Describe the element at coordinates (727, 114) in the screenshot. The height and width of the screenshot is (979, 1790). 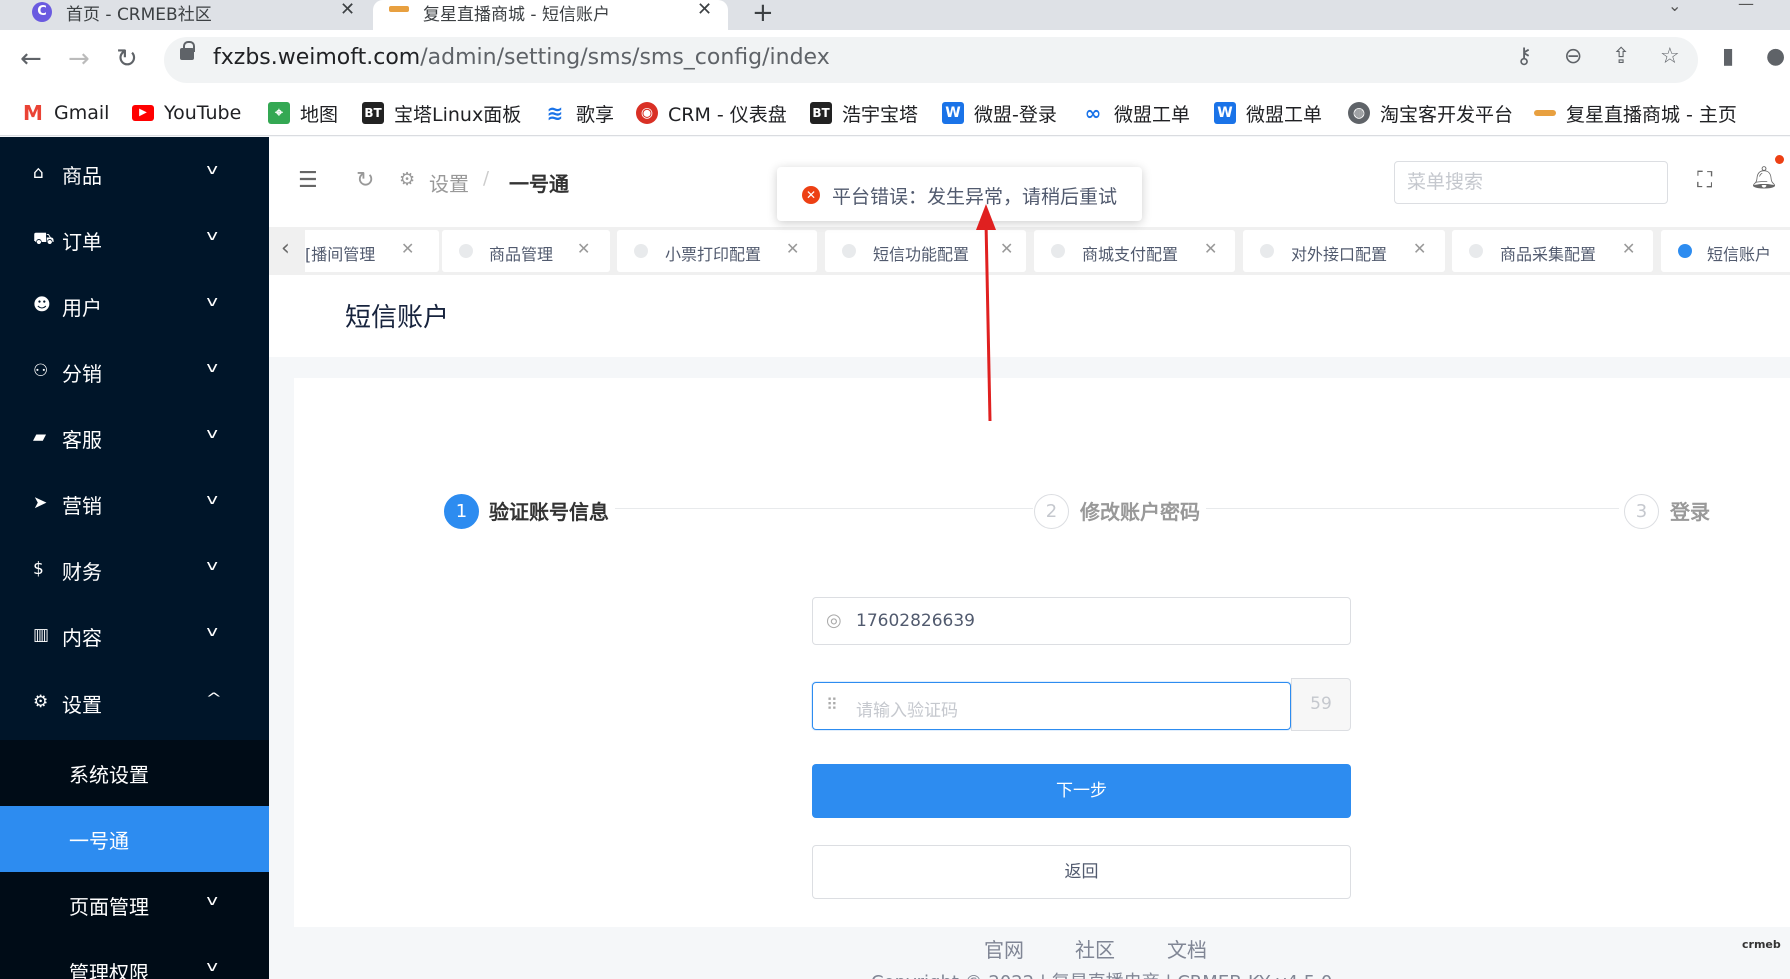
I see `bookmark-label: CRM - 仪表盘` at that location.